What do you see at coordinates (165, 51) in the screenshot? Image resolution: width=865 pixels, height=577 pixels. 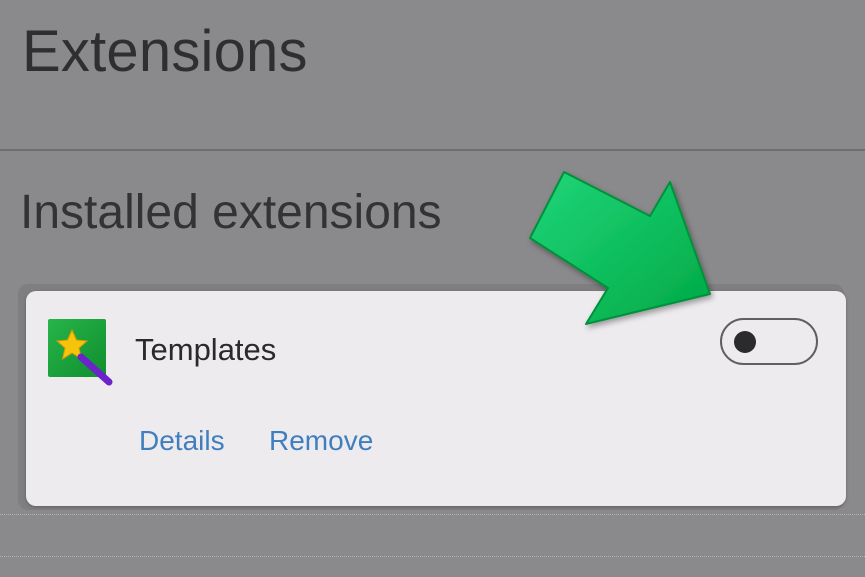 I see `page-title: Extensions` at bounding box center [165, 51].